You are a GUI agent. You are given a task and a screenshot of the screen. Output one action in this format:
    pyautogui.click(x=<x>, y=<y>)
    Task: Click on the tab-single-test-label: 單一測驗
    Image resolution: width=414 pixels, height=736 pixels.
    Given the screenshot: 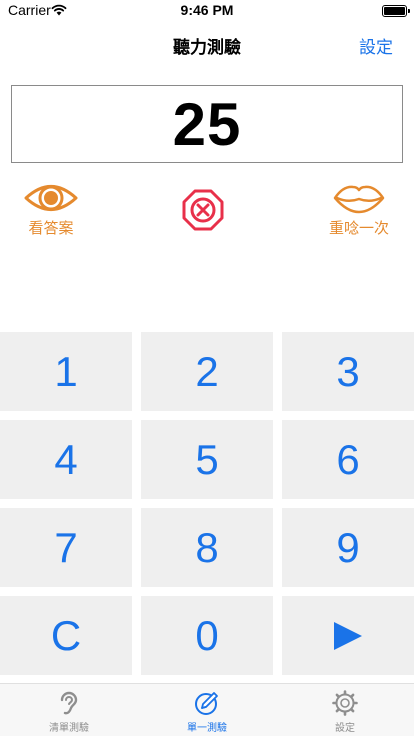 What is the action you would take?
    pyautogui.click(x=207, y=728)
    